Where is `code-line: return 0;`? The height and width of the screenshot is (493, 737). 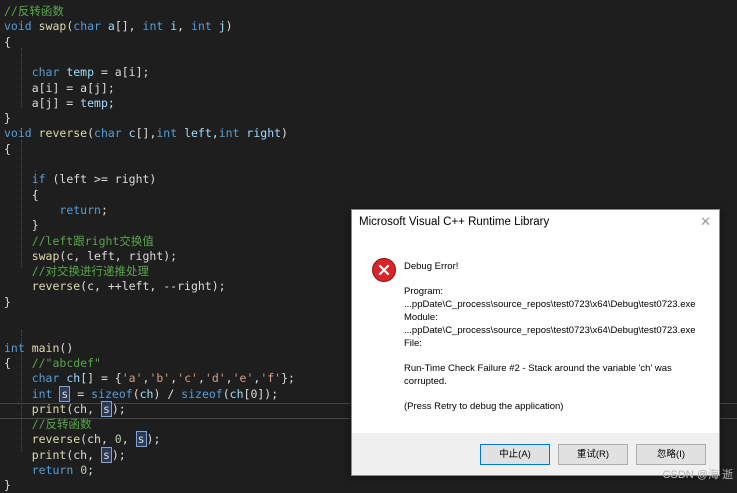
code-line: return 0; is located at coordinates (49, 470).